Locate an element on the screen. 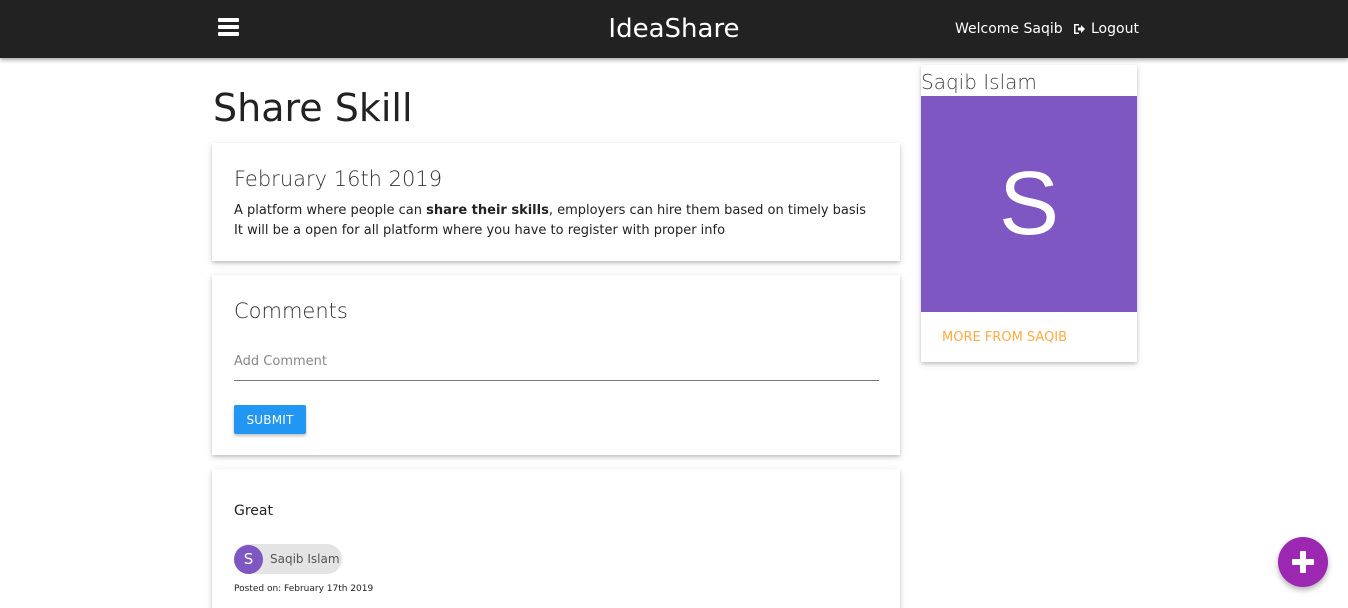  logout-link: Logout is located at coordinates (1106, 29).